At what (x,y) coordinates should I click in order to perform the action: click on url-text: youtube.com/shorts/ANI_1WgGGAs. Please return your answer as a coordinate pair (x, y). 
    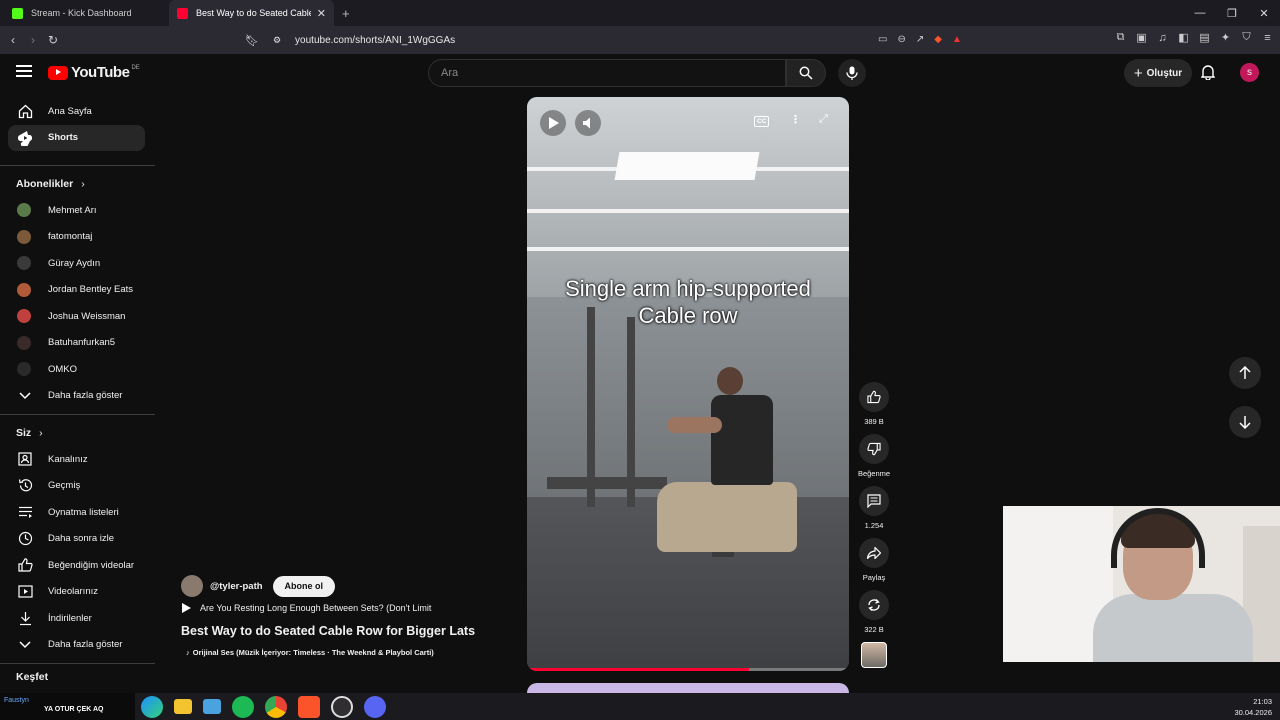
    Looking at the image, I should click on (375, 40).